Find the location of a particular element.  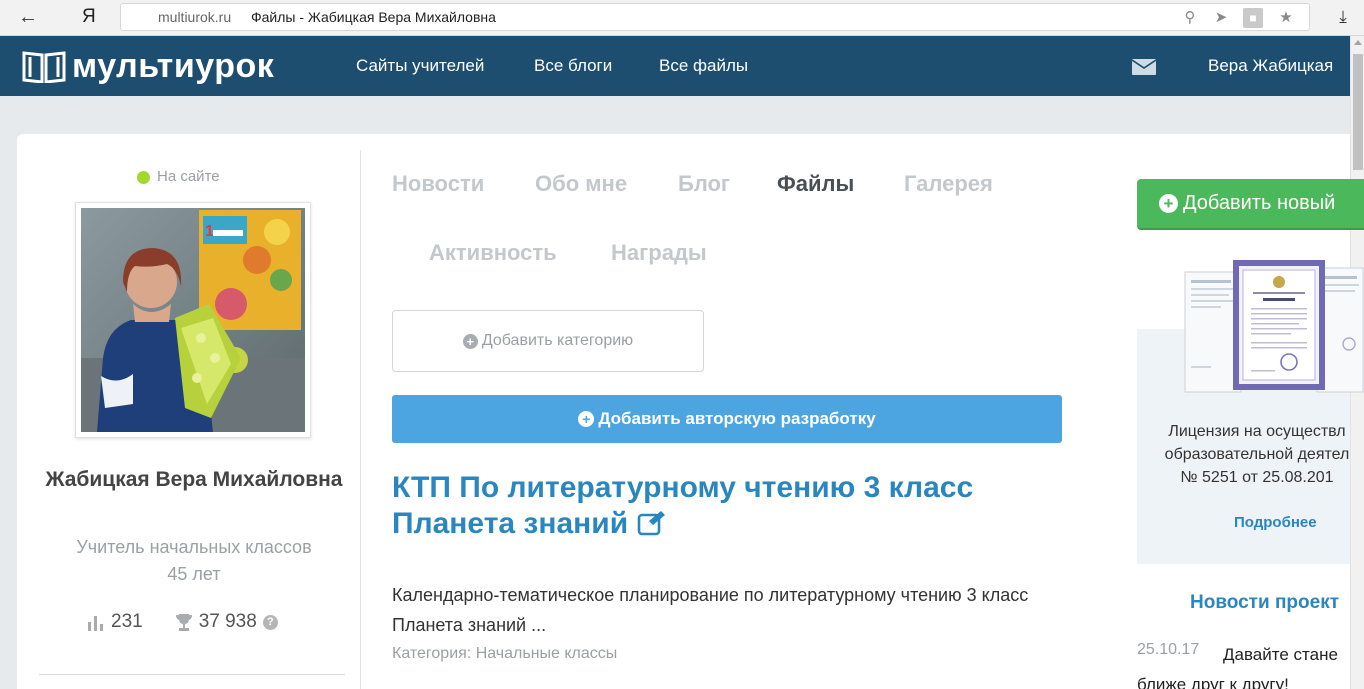

tab-files: Файлы is located at coordinates (815, 184).